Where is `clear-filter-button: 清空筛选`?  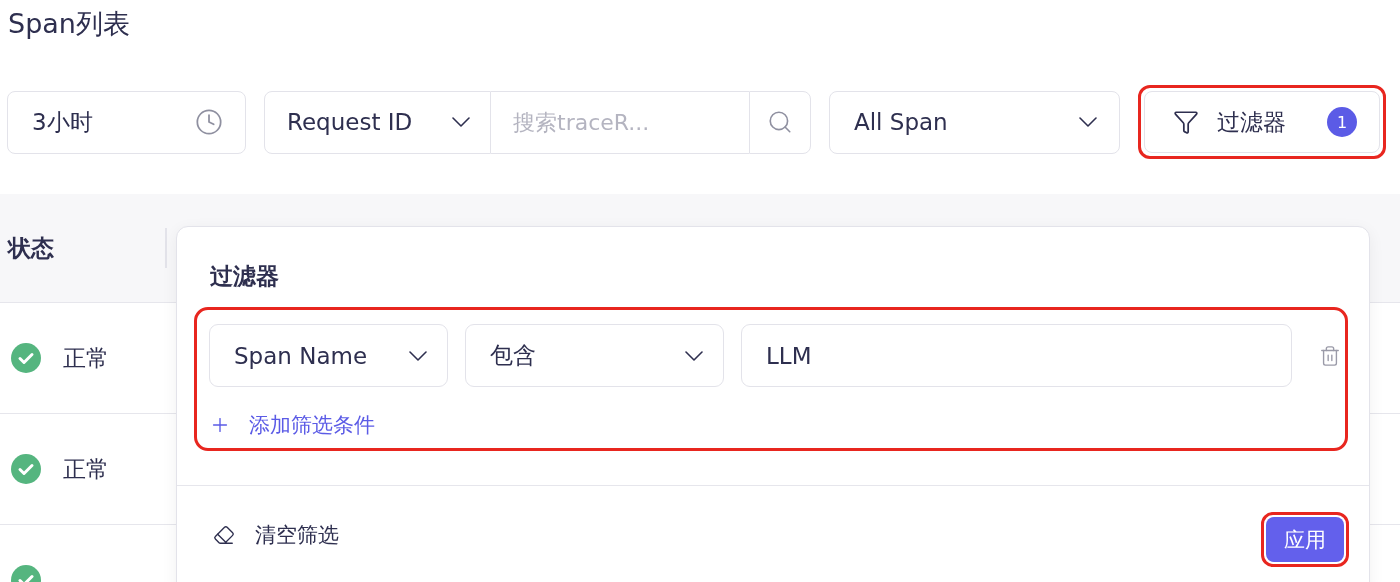
clear-filter-button: 清空筛选 is located at coordinates (276, 535).